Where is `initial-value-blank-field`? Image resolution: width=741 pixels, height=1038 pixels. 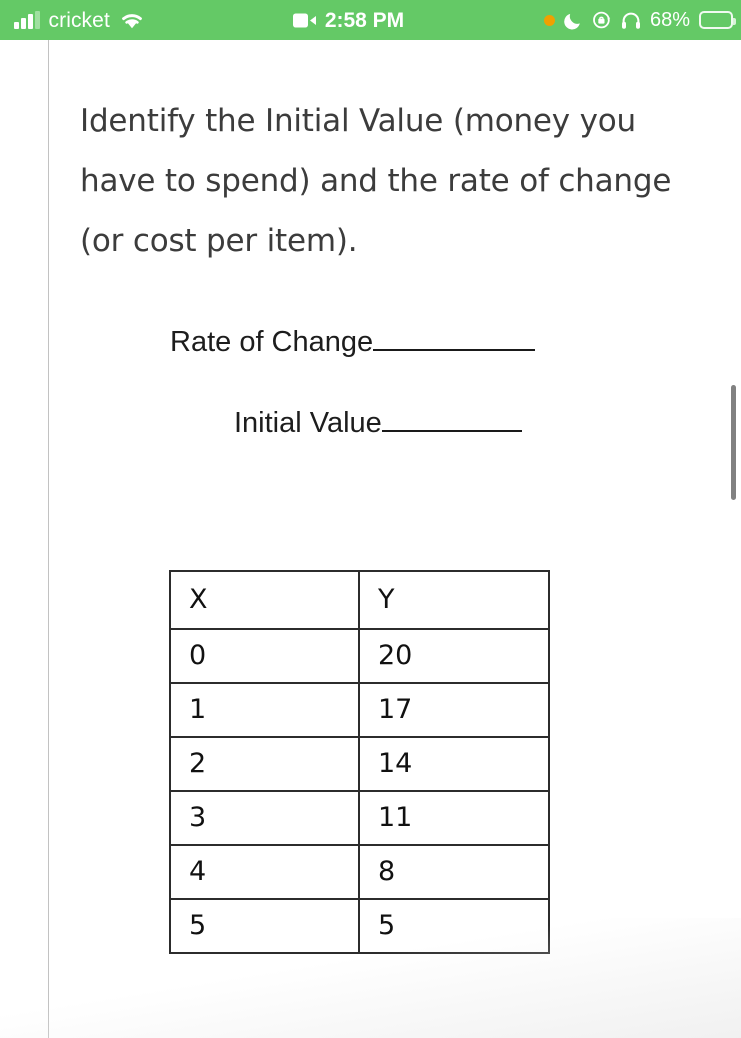
initial-value-blank-field is located at coordinates (451, 424).